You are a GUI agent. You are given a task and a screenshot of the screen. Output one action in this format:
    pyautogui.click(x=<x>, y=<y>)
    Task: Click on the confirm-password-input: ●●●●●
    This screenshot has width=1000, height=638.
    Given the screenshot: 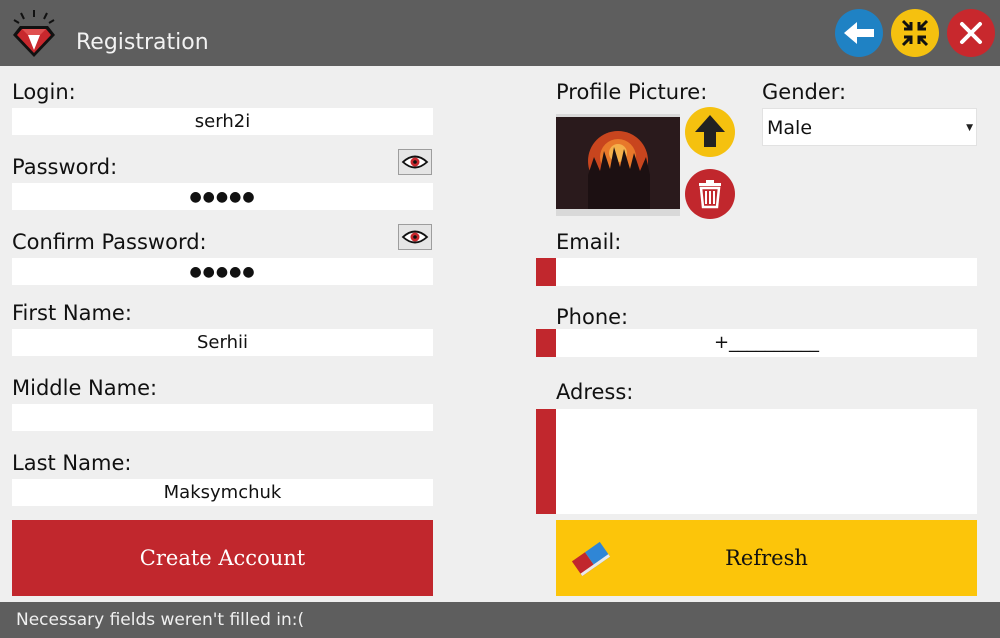 What is the action you would take?
    pyautogui.click(x=222, y=271)
    